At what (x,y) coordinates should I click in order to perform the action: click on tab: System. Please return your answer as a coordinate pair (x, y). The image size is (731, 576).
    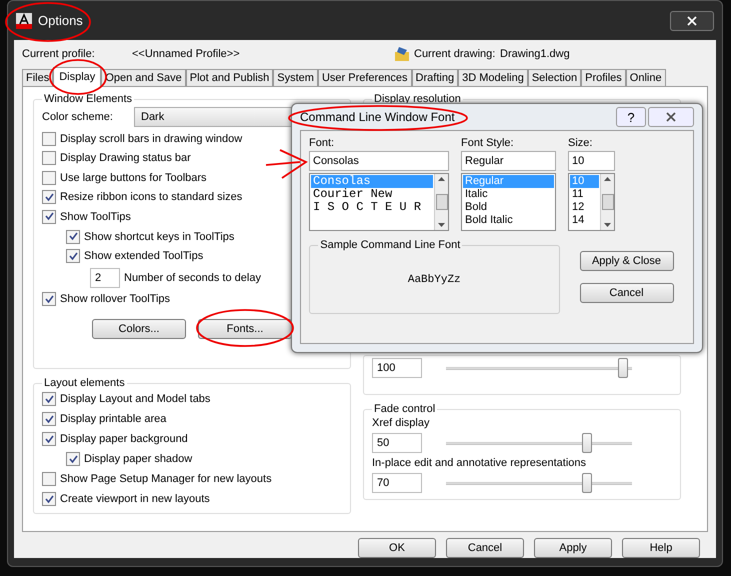
    Looking at the image, I should click on (295, 78).